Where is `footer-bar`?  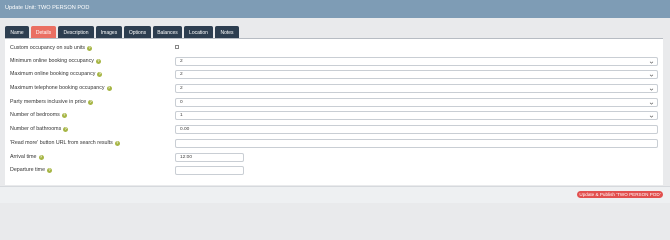
footer-bar is located at coordinates (335, 194).